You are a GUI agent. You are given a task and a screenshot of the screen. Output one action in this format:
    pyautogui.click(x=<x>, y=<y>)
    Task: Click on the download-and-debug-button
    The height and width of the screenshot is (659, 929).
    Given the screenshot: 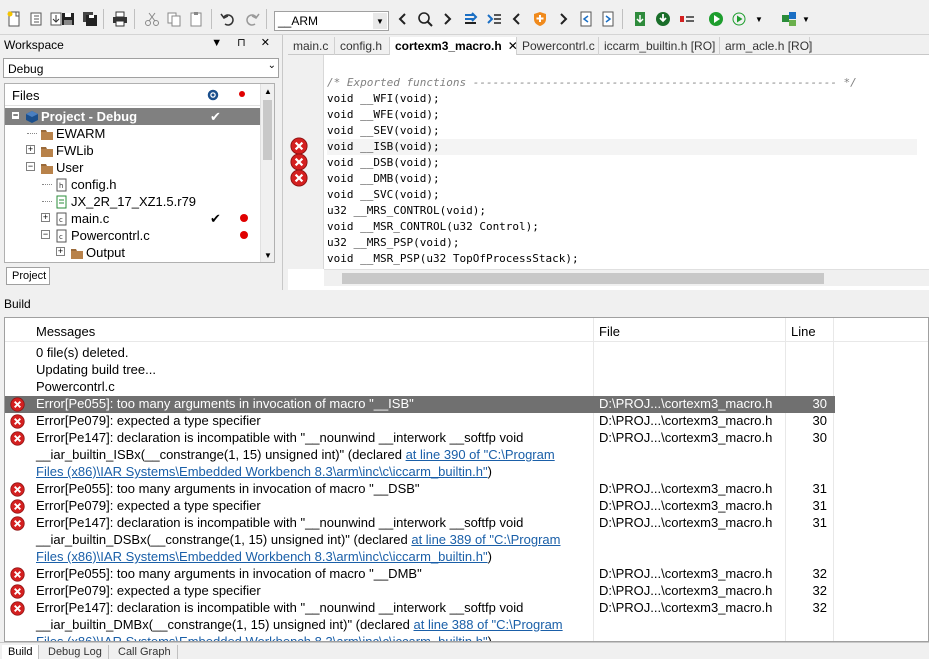 What is the action you would take?
    pyautogui.click(x=716, y=19)
    